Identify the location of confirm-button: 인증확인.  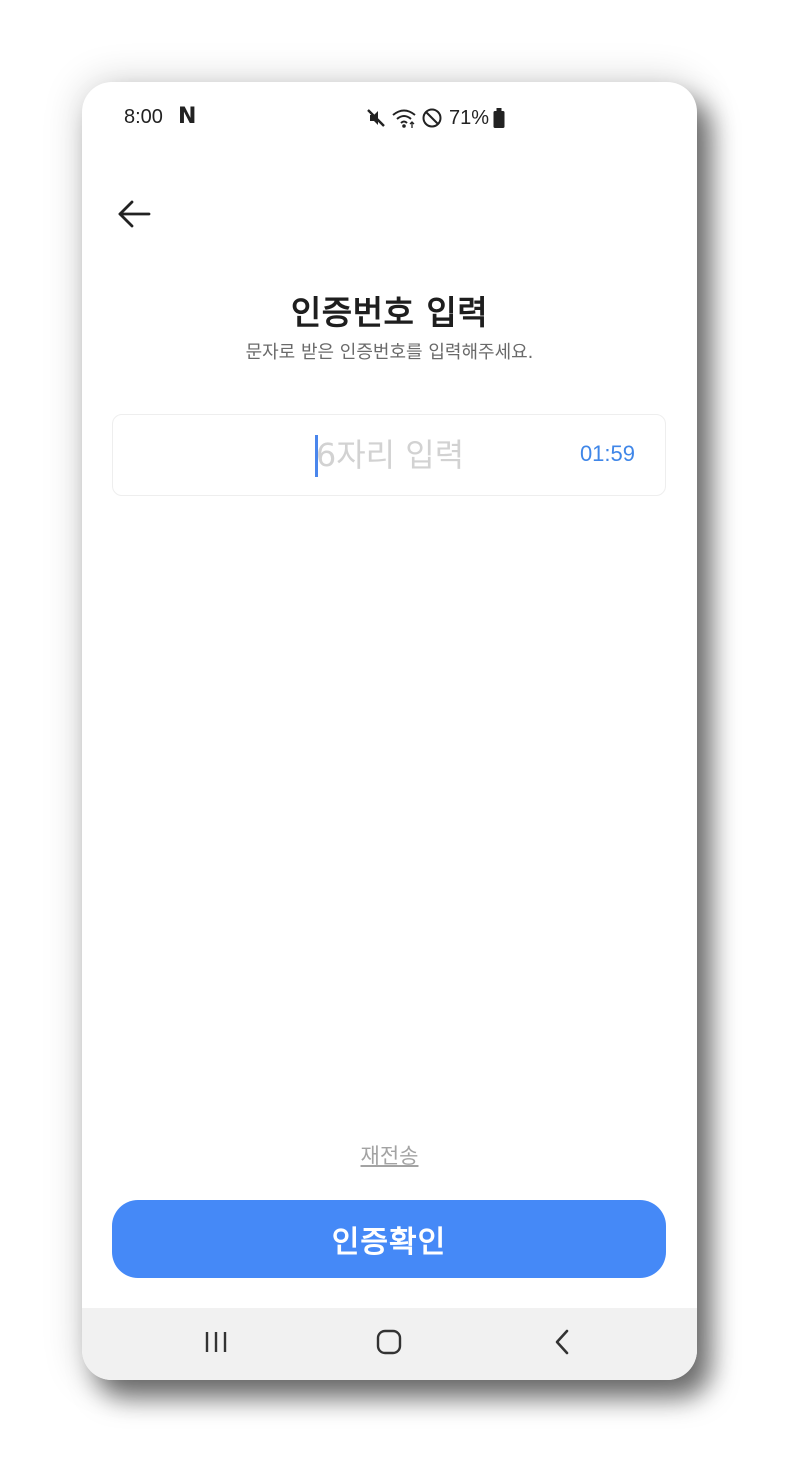
(389, 1239).